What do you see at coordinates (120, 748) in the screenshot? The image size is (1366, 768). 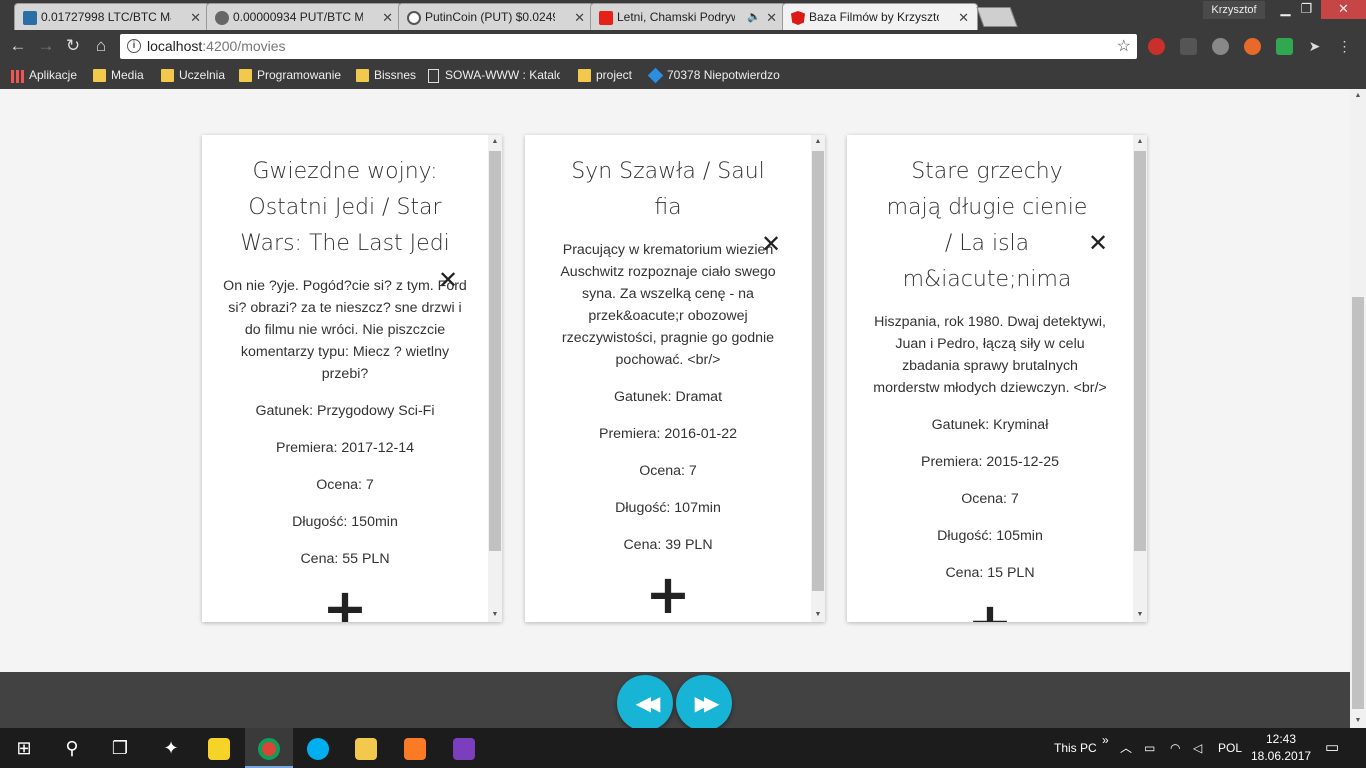 I see `task-view-icon: ❐` at bounding box center [120, 748].